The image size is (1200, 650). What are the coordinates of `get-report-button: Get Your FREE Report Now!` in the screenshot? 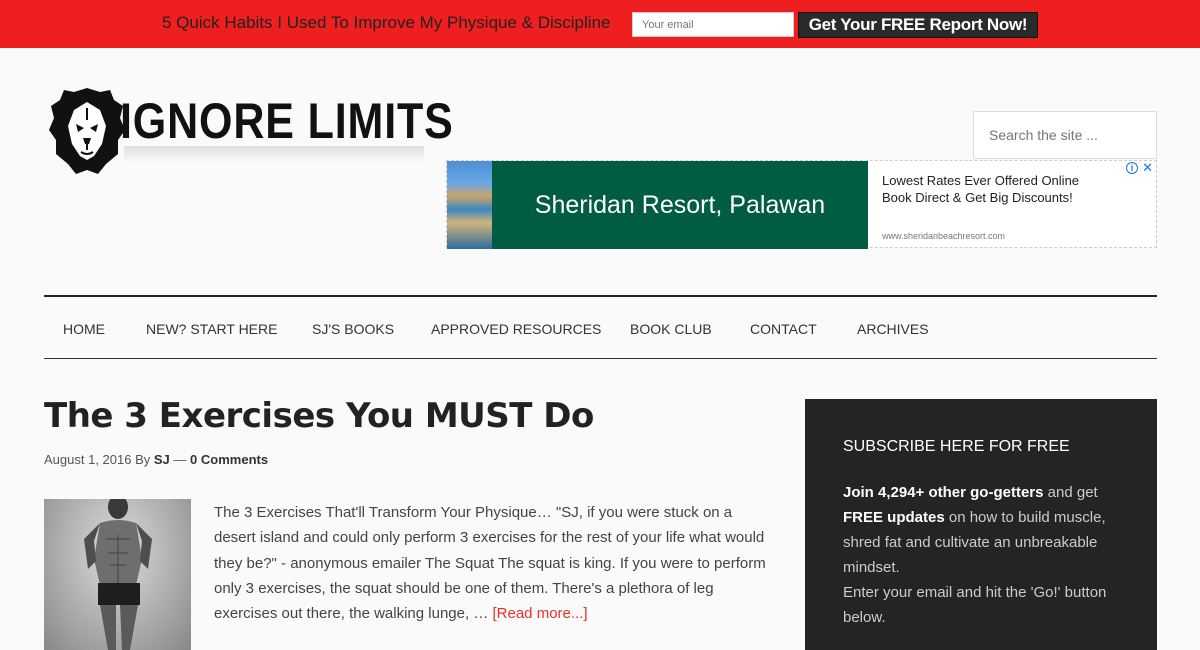 It's located at (918, 25).